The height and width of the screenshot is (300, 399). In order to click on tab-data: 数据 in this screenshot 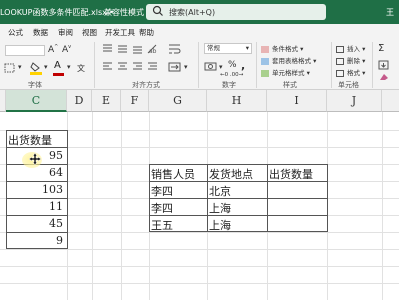, I will do `click(40, 32)`.